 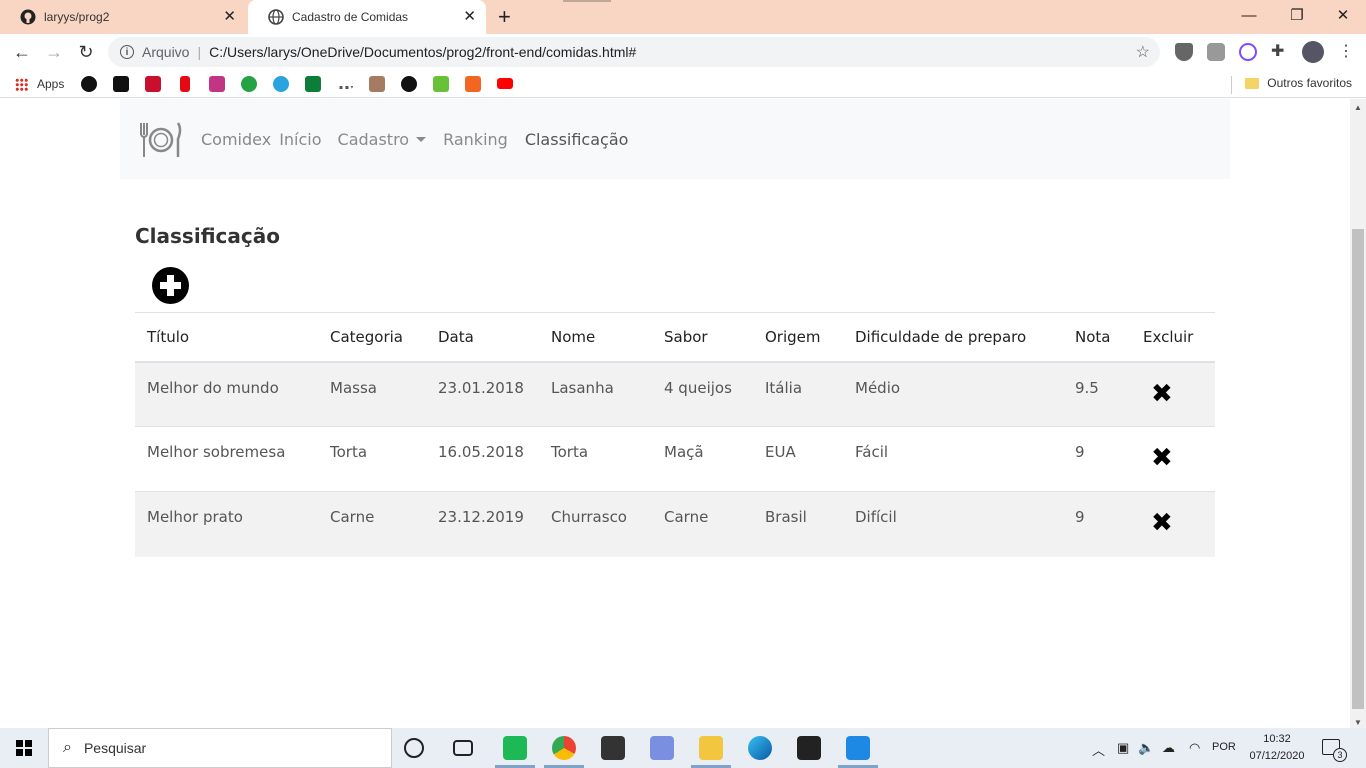 What do you see at coordinates (161, 139) in the screenshot?
I see `cutlery-plate-icon` at bounding box center [161, 139].